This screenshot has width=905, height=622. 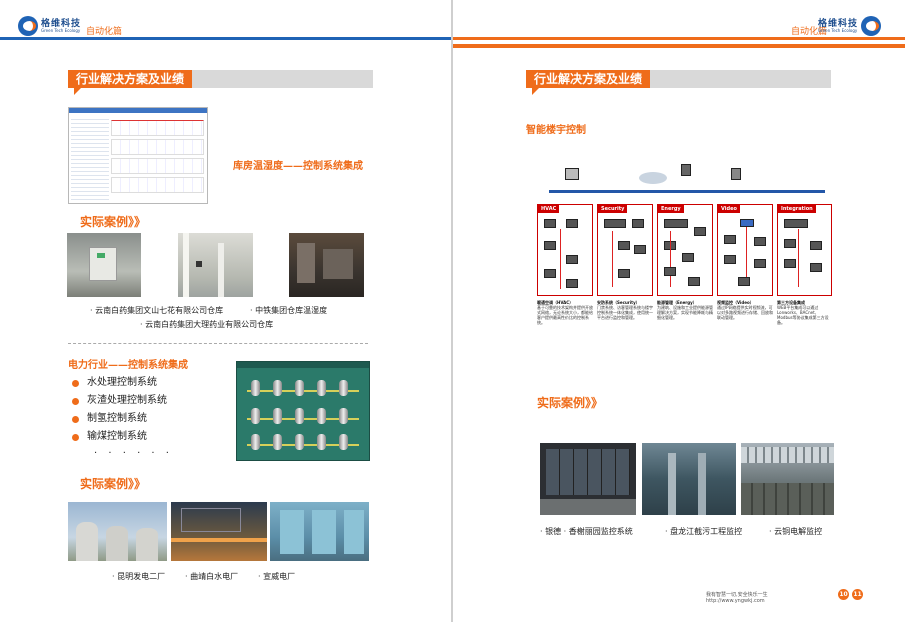 What do you see at coordinates (653, 178) in the screenshot?
I see `internet-cloud-icon` at bounding box center [653, 178].